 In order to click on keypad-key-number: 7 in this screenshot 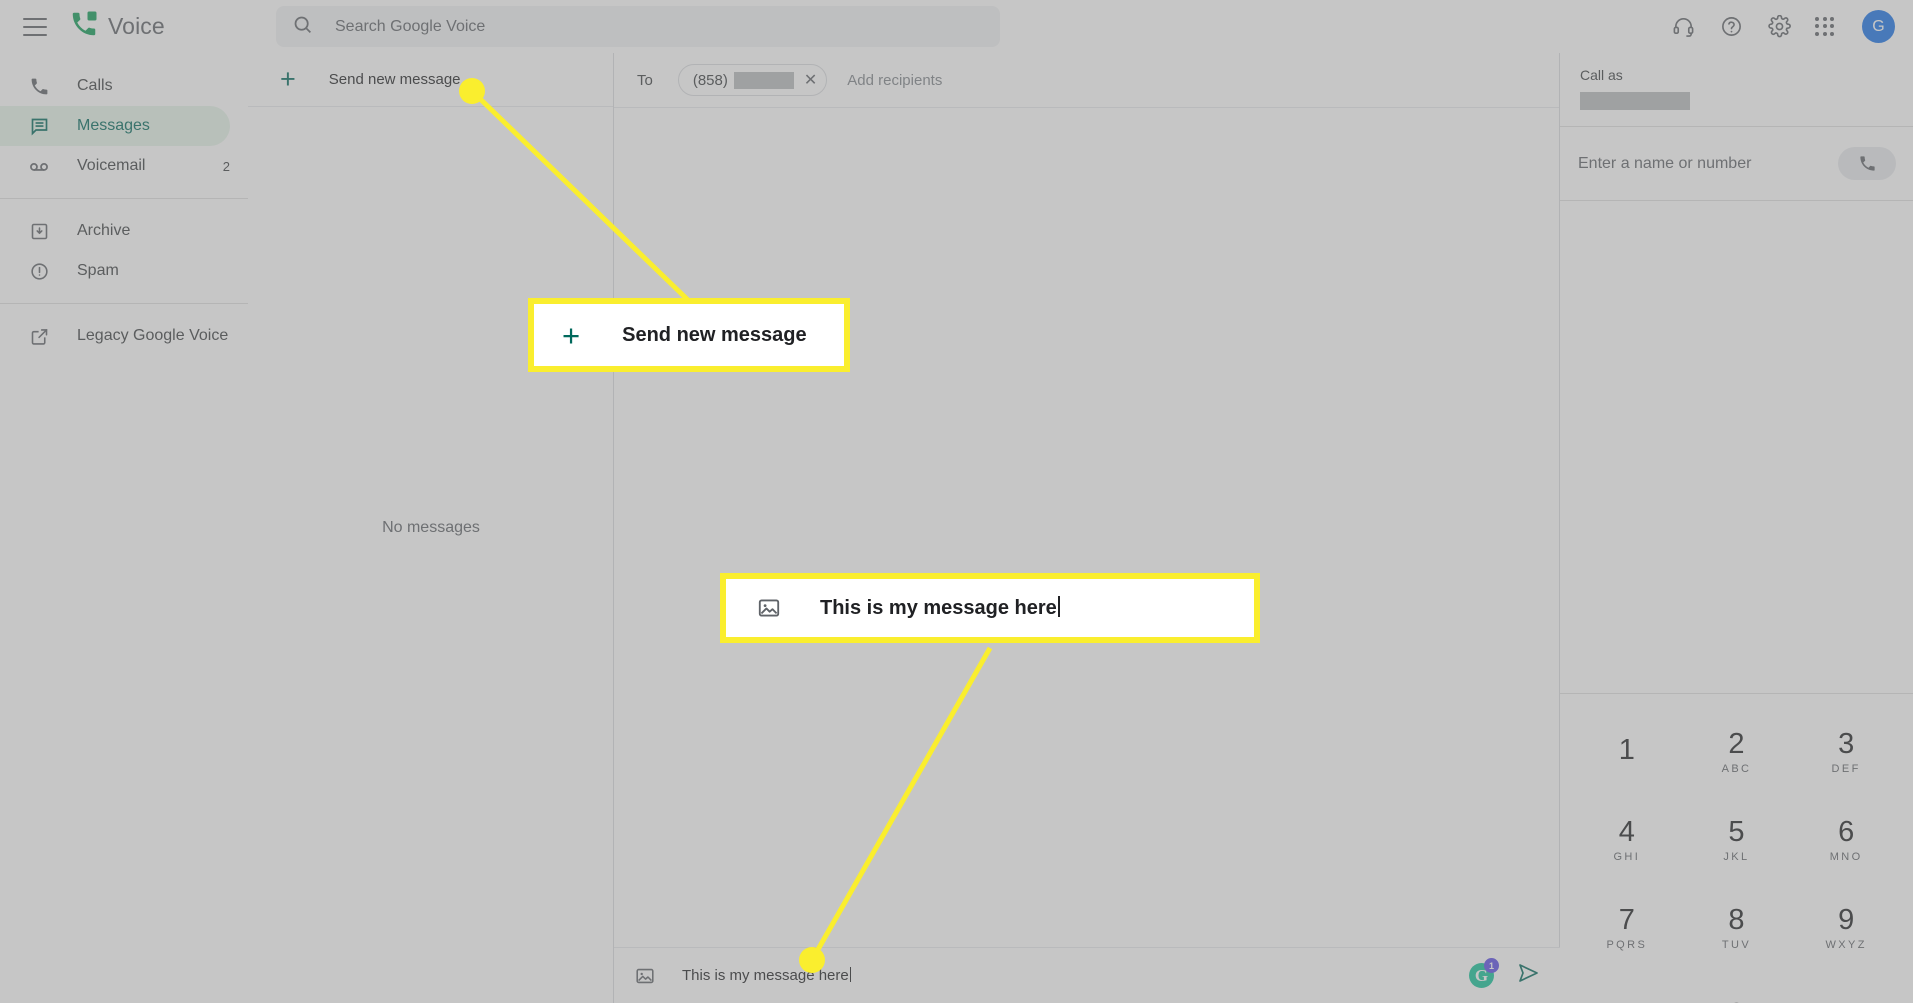, I will do `click(1626, 919)`.